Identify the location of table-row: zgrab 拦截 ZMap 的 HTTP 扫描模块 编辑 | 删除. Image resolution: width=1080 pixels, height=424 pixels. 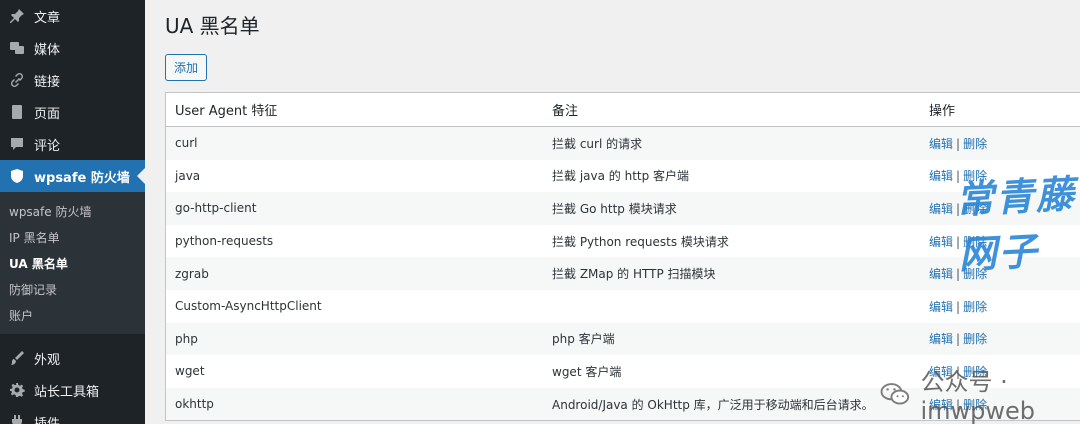
(623, 273).